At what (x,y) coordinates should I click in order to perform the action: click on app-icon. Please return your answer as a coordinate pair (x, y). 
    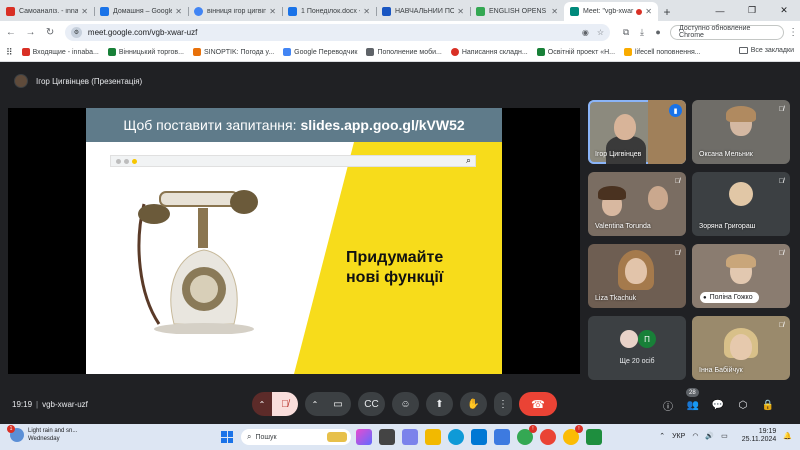
    Looking at the image, I should click on (594, 437).